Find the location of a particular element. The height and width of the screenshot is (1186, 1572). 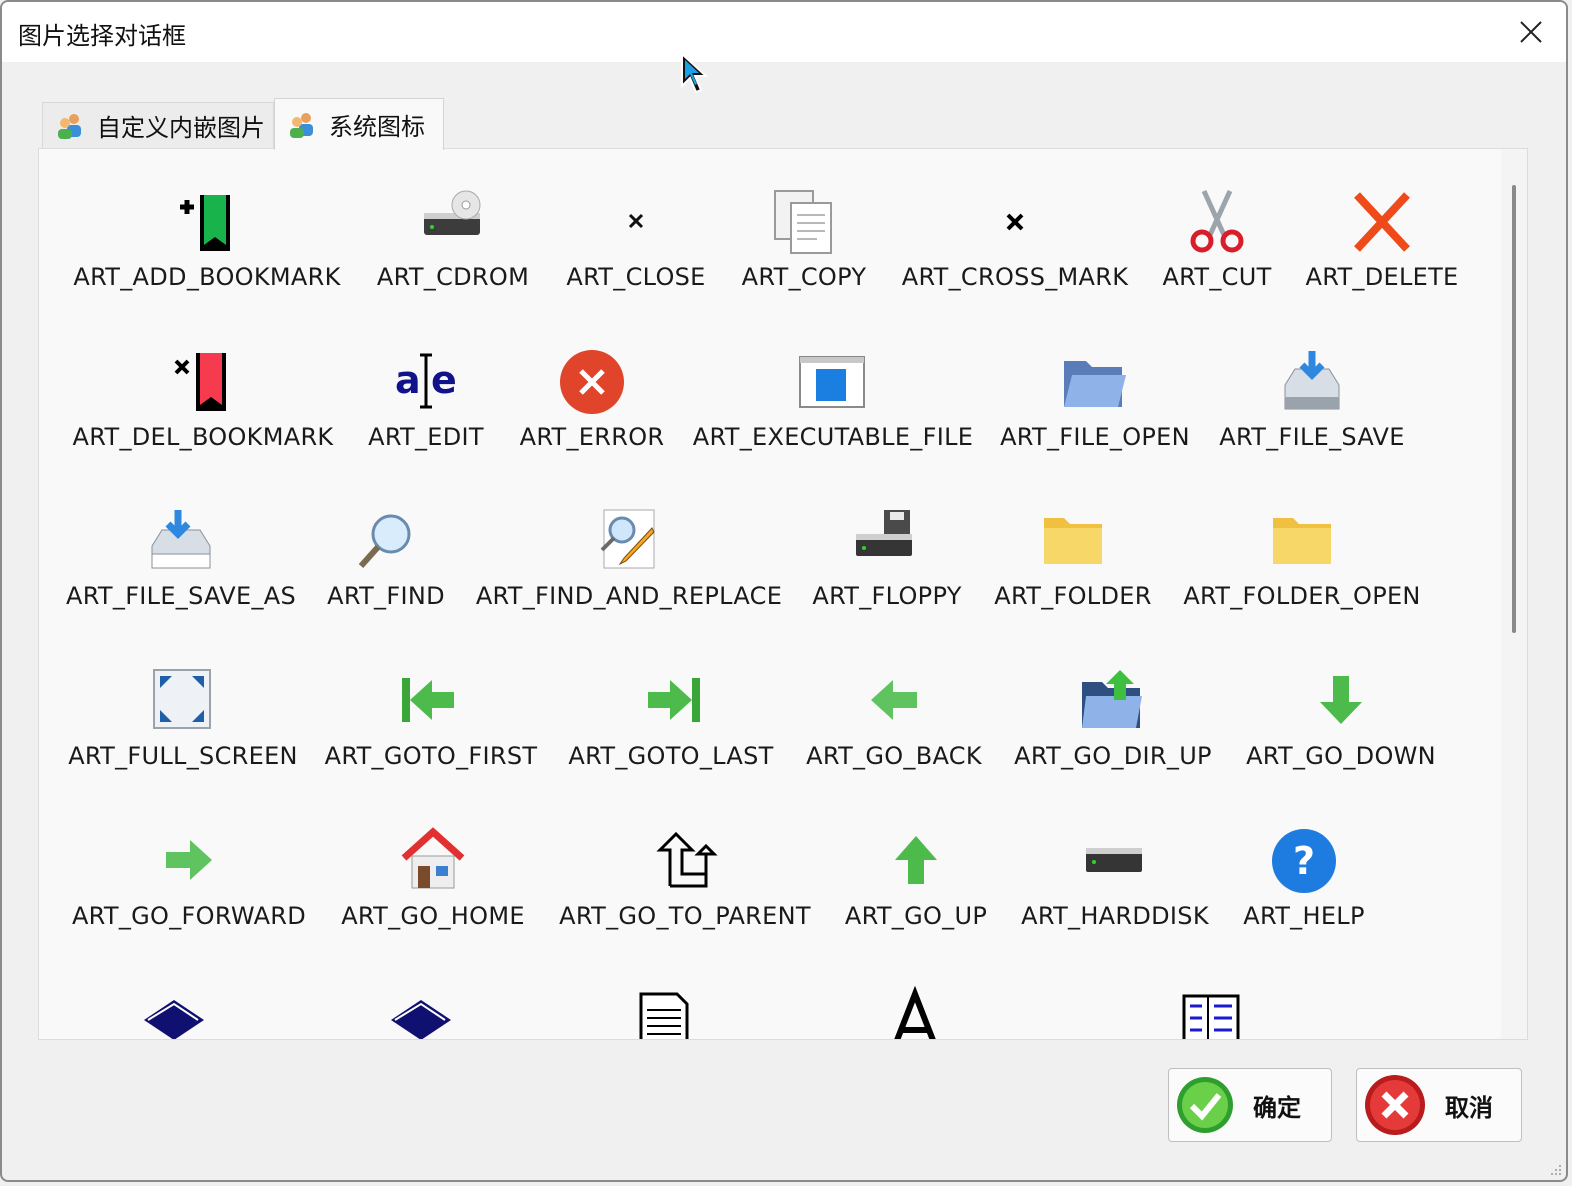

add-bookmark-icon is located at coordinates (207, 222).